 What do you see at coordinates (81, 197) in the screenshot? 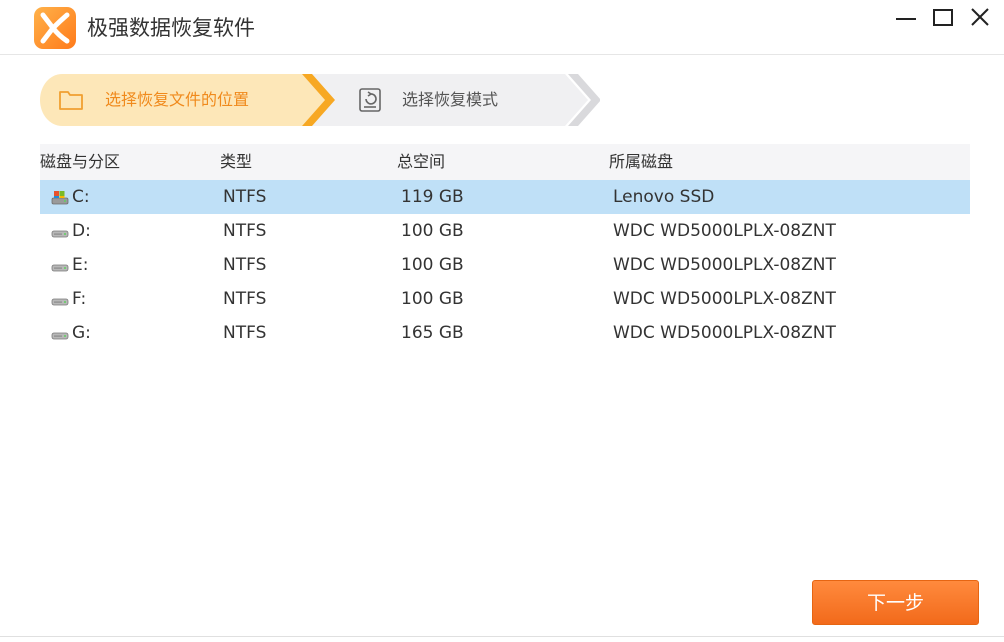
I see `drive-letter: C:` at bounding box center [81, 197].